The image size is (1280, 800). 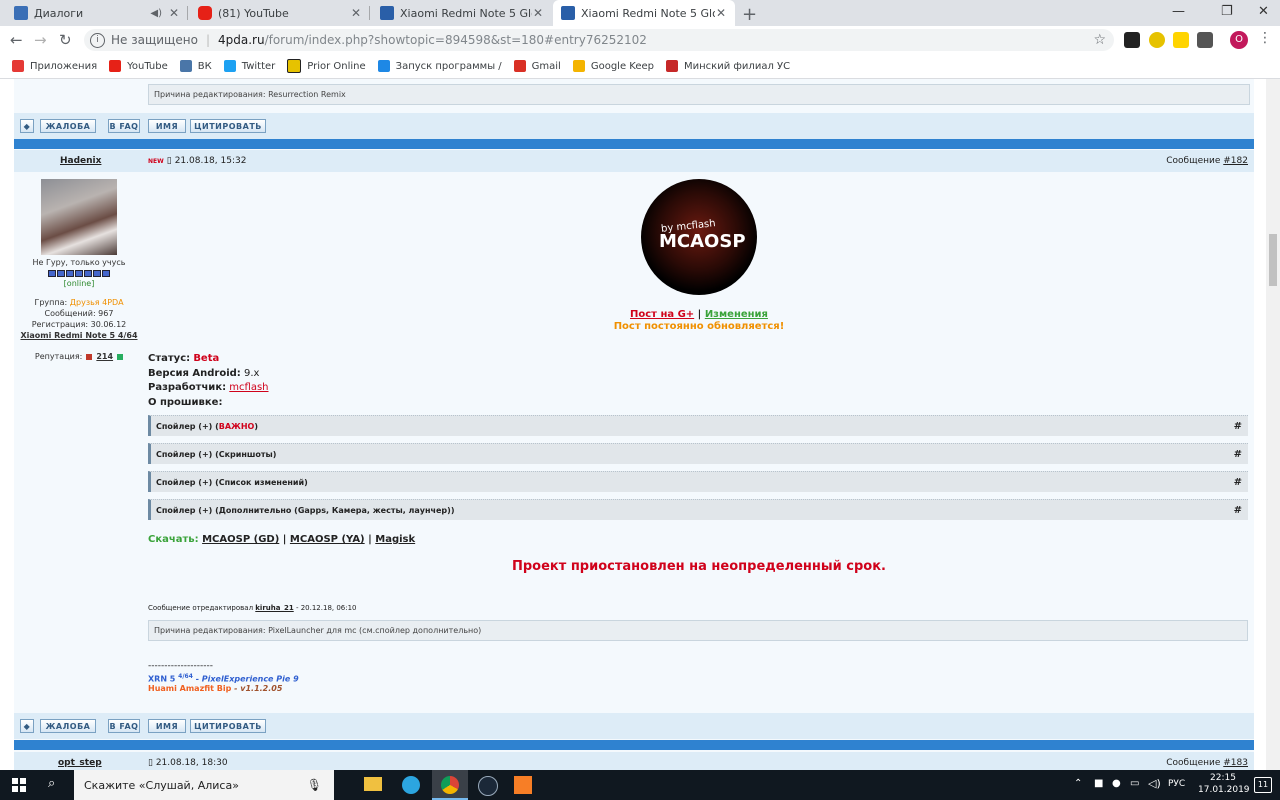 What do you see at coordinates (736, 314) in the screenshot?
I see `changes-link: Изменения` at bounding box center [736, 314].